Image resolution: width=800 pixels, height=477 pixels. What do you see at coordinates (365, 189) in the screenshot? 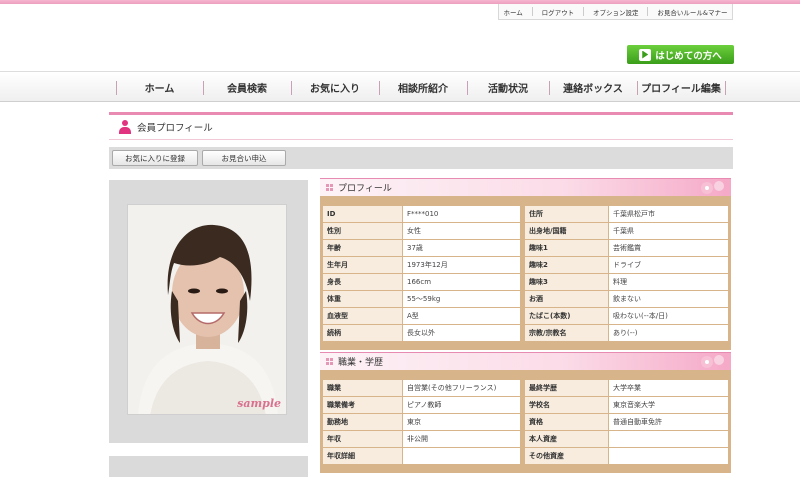
I see `profile-section-title: プロフィール` at bounding box center [365, 189].